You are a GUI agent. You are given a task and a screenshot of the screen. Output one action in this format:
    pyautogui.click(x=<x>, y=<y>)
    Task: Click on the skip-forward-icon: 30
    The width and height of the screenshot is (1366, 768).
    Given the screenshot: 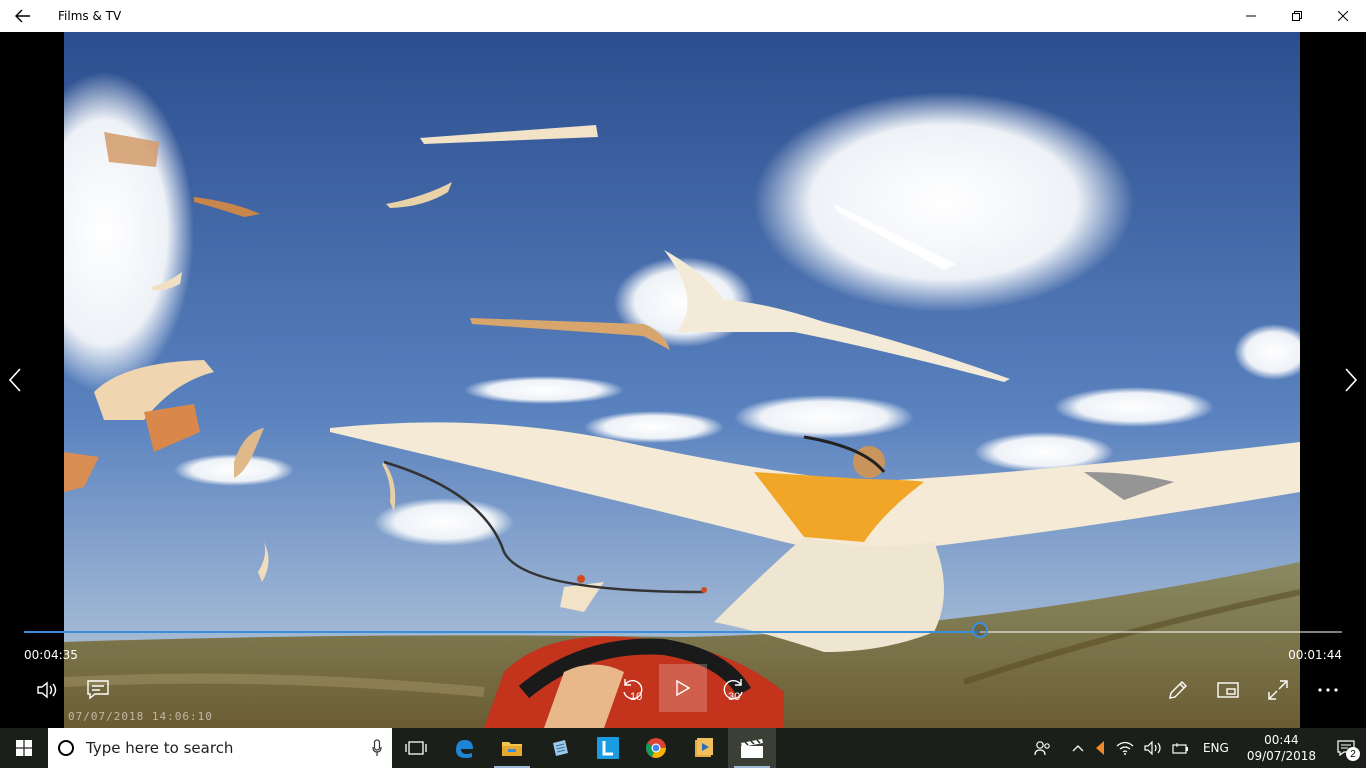 What is the action you would take?
    pyautogui.click(x=733, y=691)
    